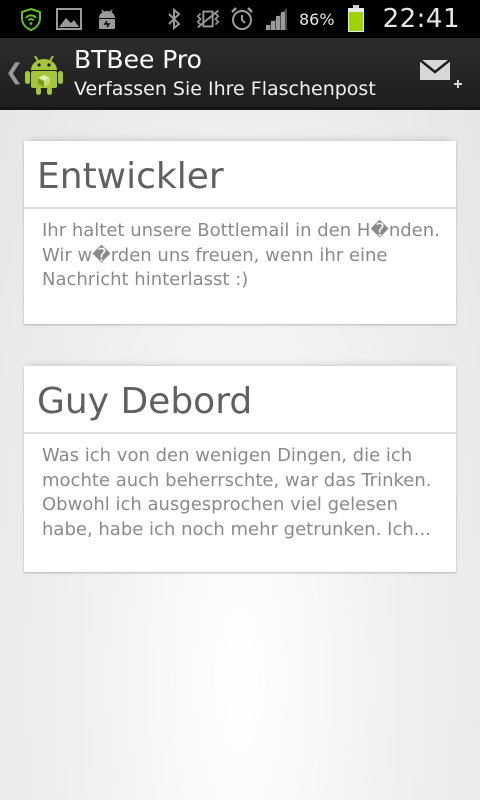 Image resolution: width=480 pixels, height=800 pixels. I want to click on app-logo-icon, so click(44, 74).